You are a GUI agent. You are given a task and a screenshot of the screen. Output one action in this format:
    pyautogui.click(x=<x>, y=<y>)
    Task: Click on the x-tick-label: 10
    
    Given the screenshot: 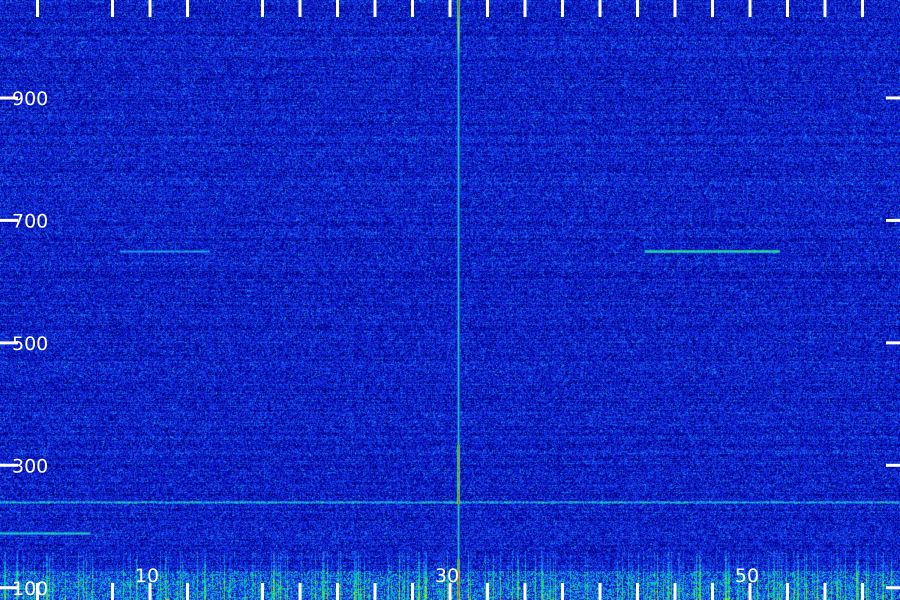 What is the action you would take?
    pyautogui.click(x=147, y=576)
    